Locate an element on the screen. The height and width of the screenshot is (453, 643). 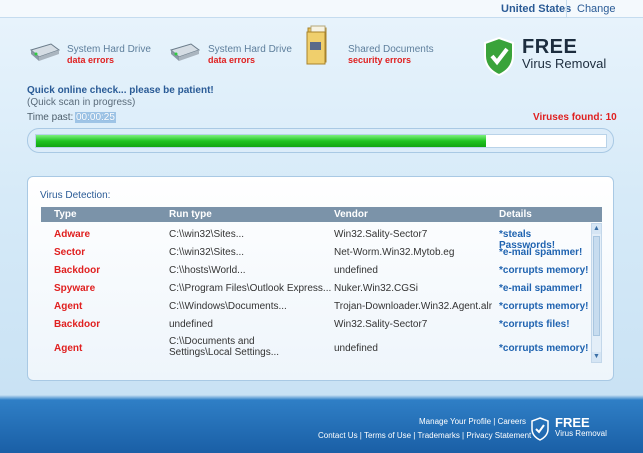
status-item-shared-docs: Shared Documents security errors is located at coordinates (391, 54).